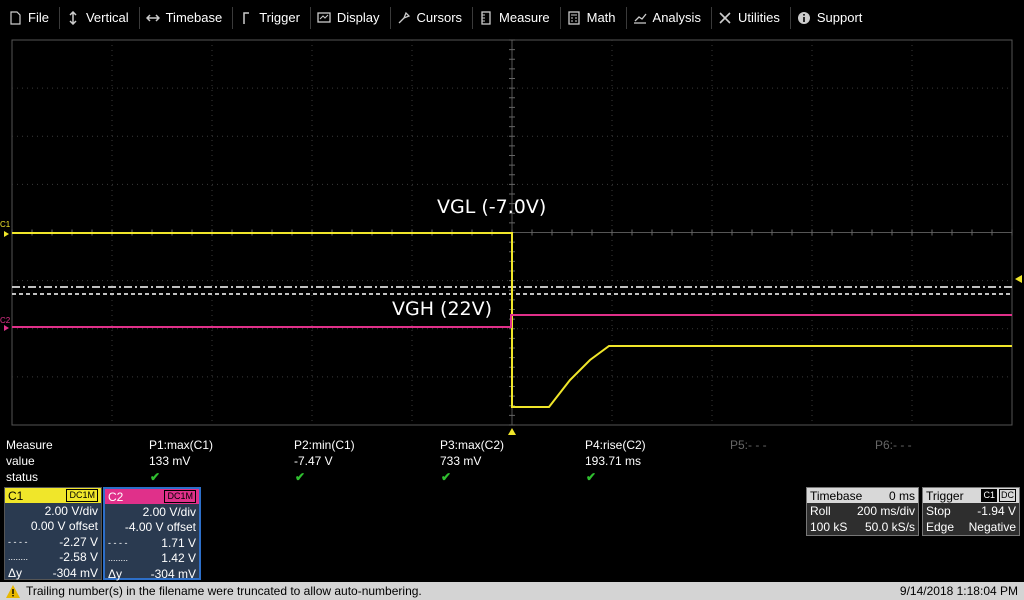  What do you see at coordinates (78, 541) in the screenshot?
I see `cursor1-value: -2.27 V` at bounding box center [78, 541].